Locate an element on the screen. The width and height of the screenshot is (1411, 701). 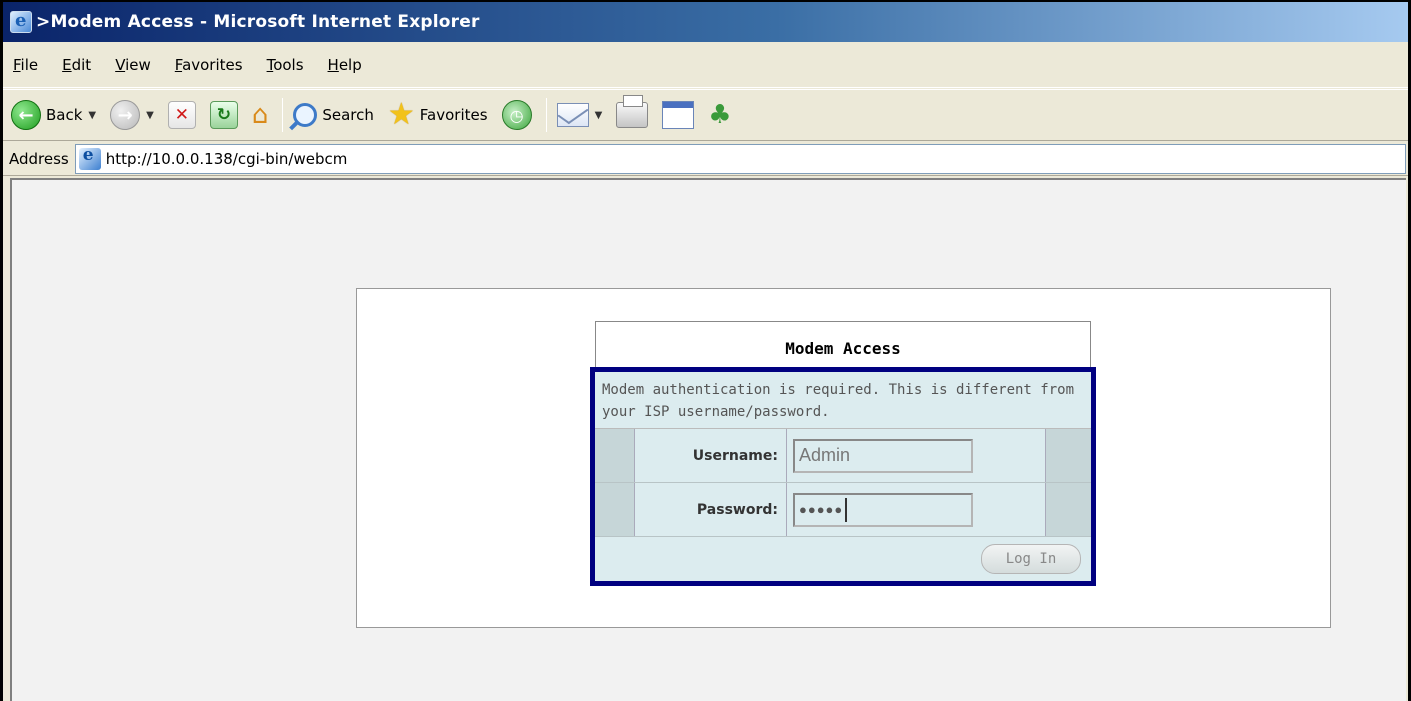
refresh-icon: ↻ is located at coordinates (223, 115).